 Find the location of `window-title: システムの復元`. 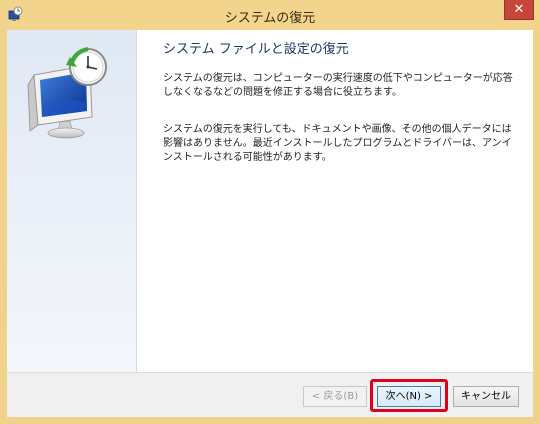

window-title: システムの復元 is located at coordinates (270, 18).